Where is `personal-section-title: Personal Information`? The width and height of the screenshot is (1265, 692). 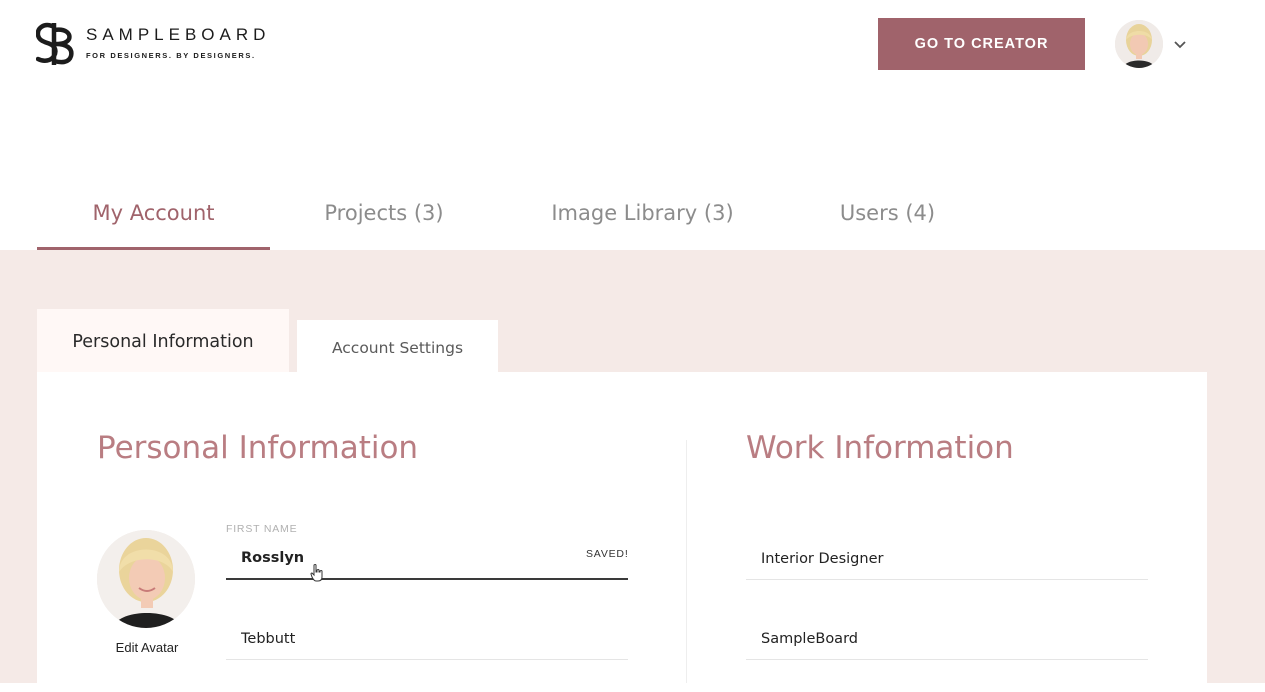
personal-section-title: Personal Information is located at coordinates (258, 448).